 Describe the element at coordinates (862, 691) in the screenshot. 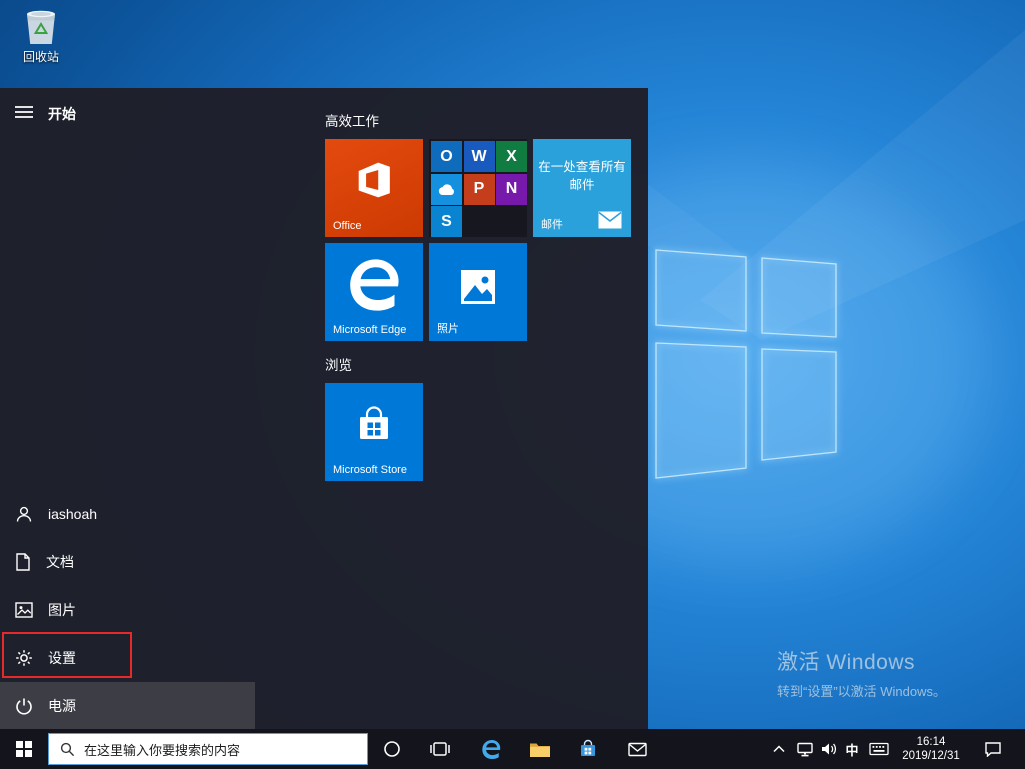

I see `watermark-subtitle: 转到“设置”以激活 Windows。` at that location.